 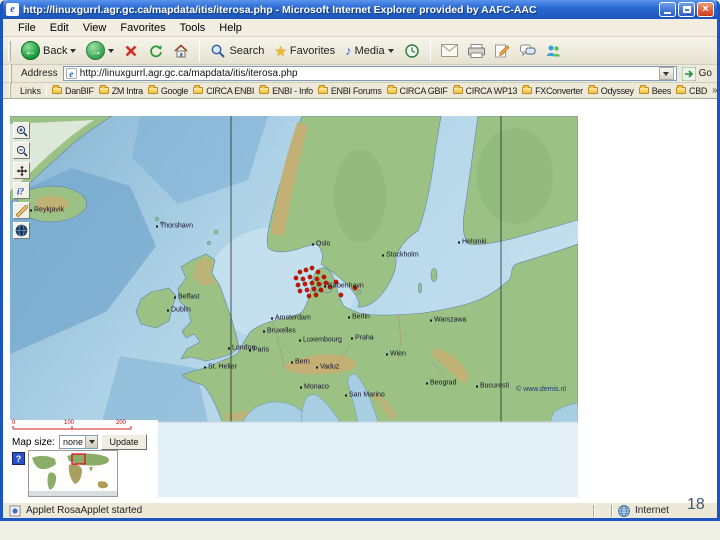 I want to click on link-google: Google, so click(x=167, y=90).